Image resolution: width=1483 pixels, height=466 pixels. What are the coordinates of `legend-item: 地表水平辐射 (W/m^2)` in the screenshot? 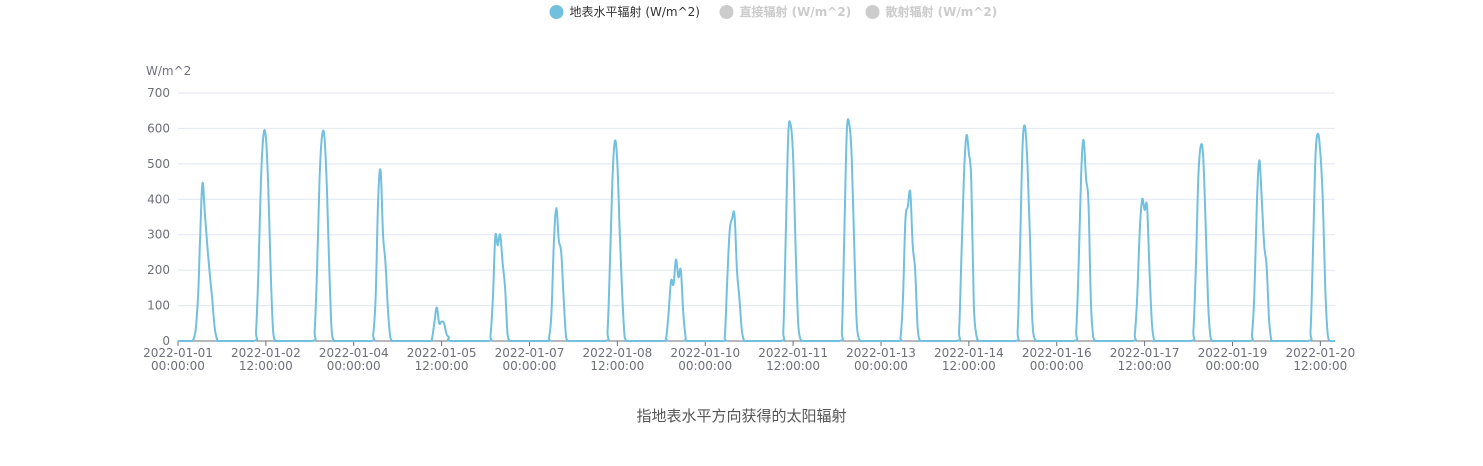 It's located at (624, 11).